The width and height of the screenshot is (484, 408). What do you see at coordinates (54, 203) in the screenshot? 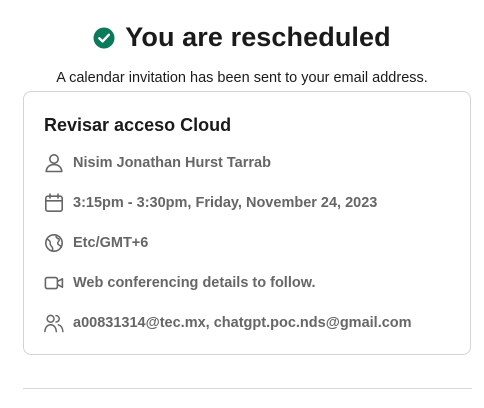
I see `calendar-icon` at bounding box center [54, 203].